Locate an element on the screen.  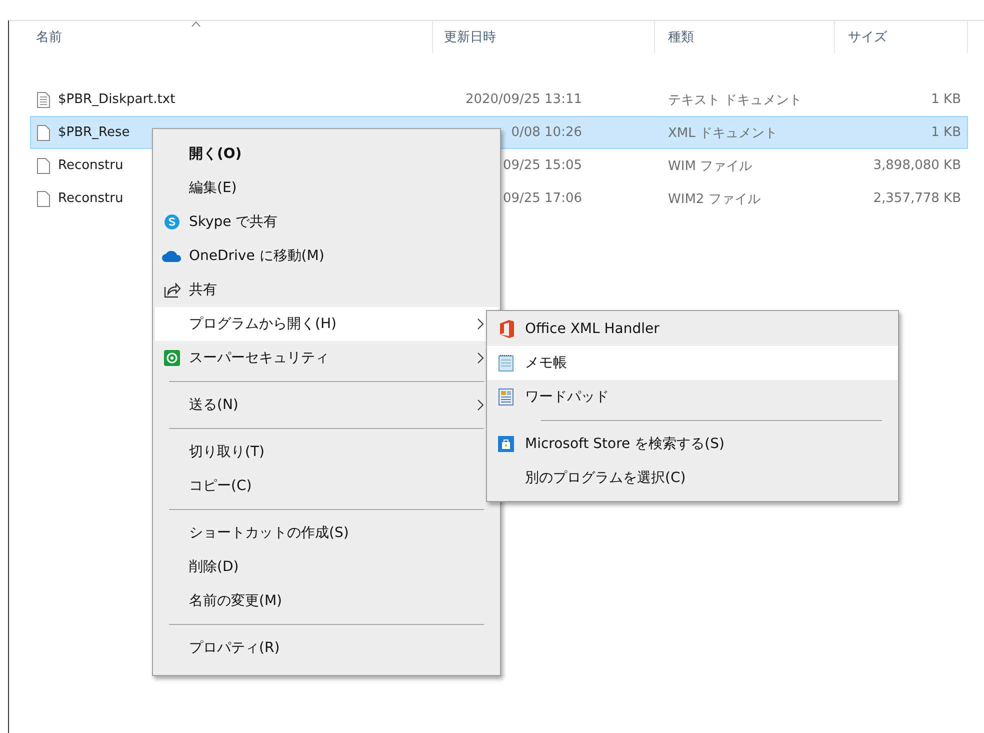
modified-date: 09/25 15:05 is located at coordinates (542, 166).